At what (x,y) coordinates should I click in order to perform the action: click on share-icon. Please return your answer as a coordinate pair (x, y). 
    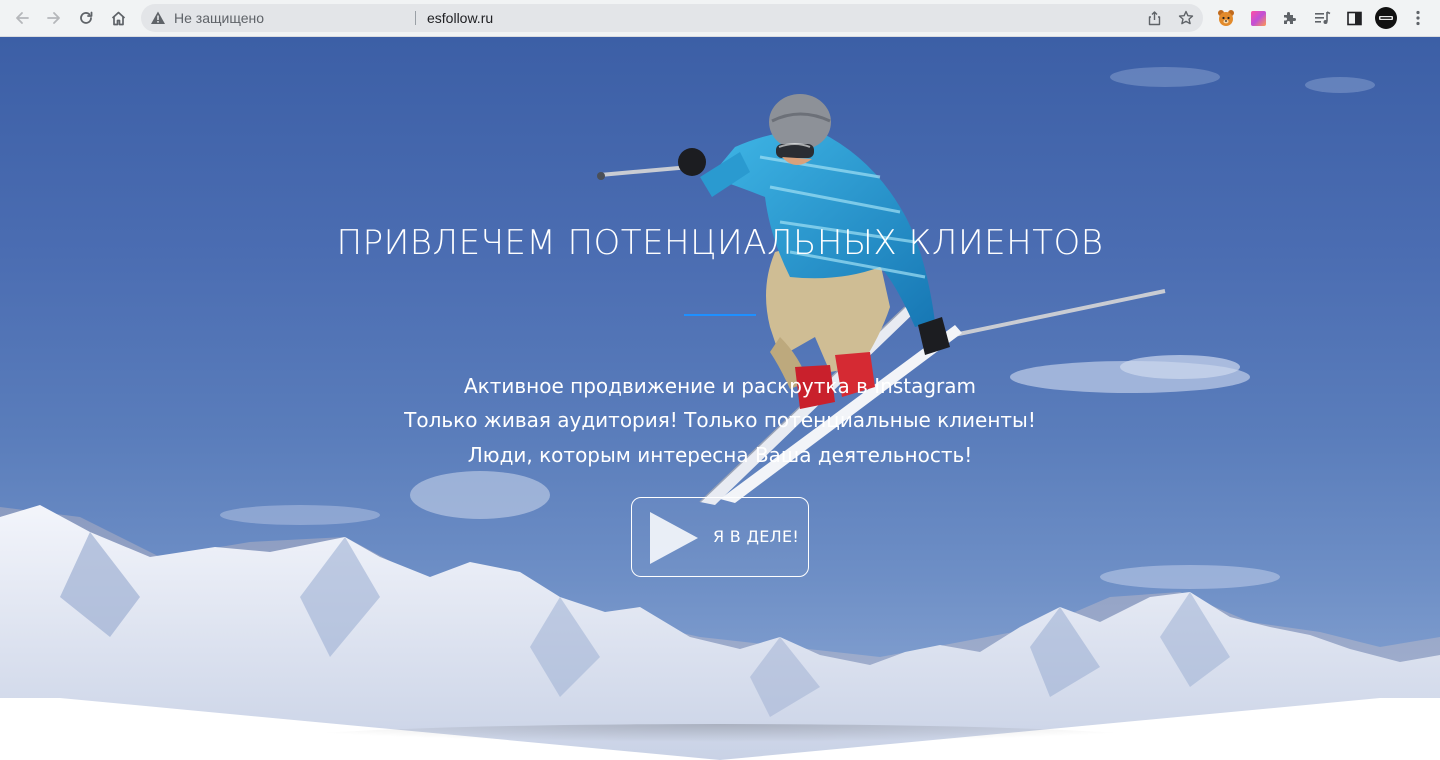
    Looking at the image, I should click on (1154, 18).